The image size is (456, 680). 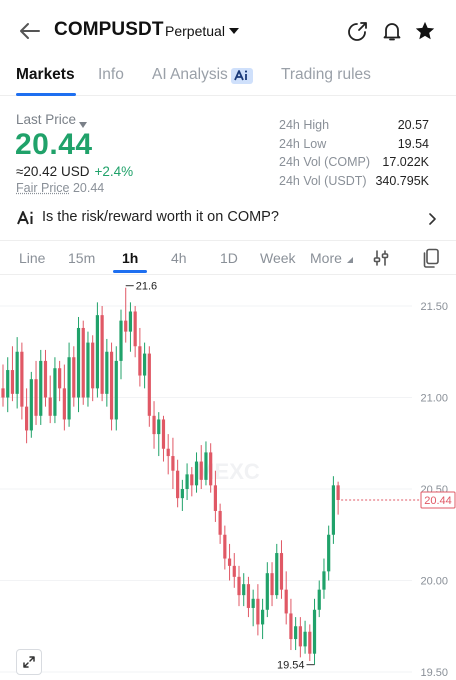 What do you see at coordinates (434, 582) in the screenshot?
I see `y-tick-label: 20.00` at bounding box center [434, 582].